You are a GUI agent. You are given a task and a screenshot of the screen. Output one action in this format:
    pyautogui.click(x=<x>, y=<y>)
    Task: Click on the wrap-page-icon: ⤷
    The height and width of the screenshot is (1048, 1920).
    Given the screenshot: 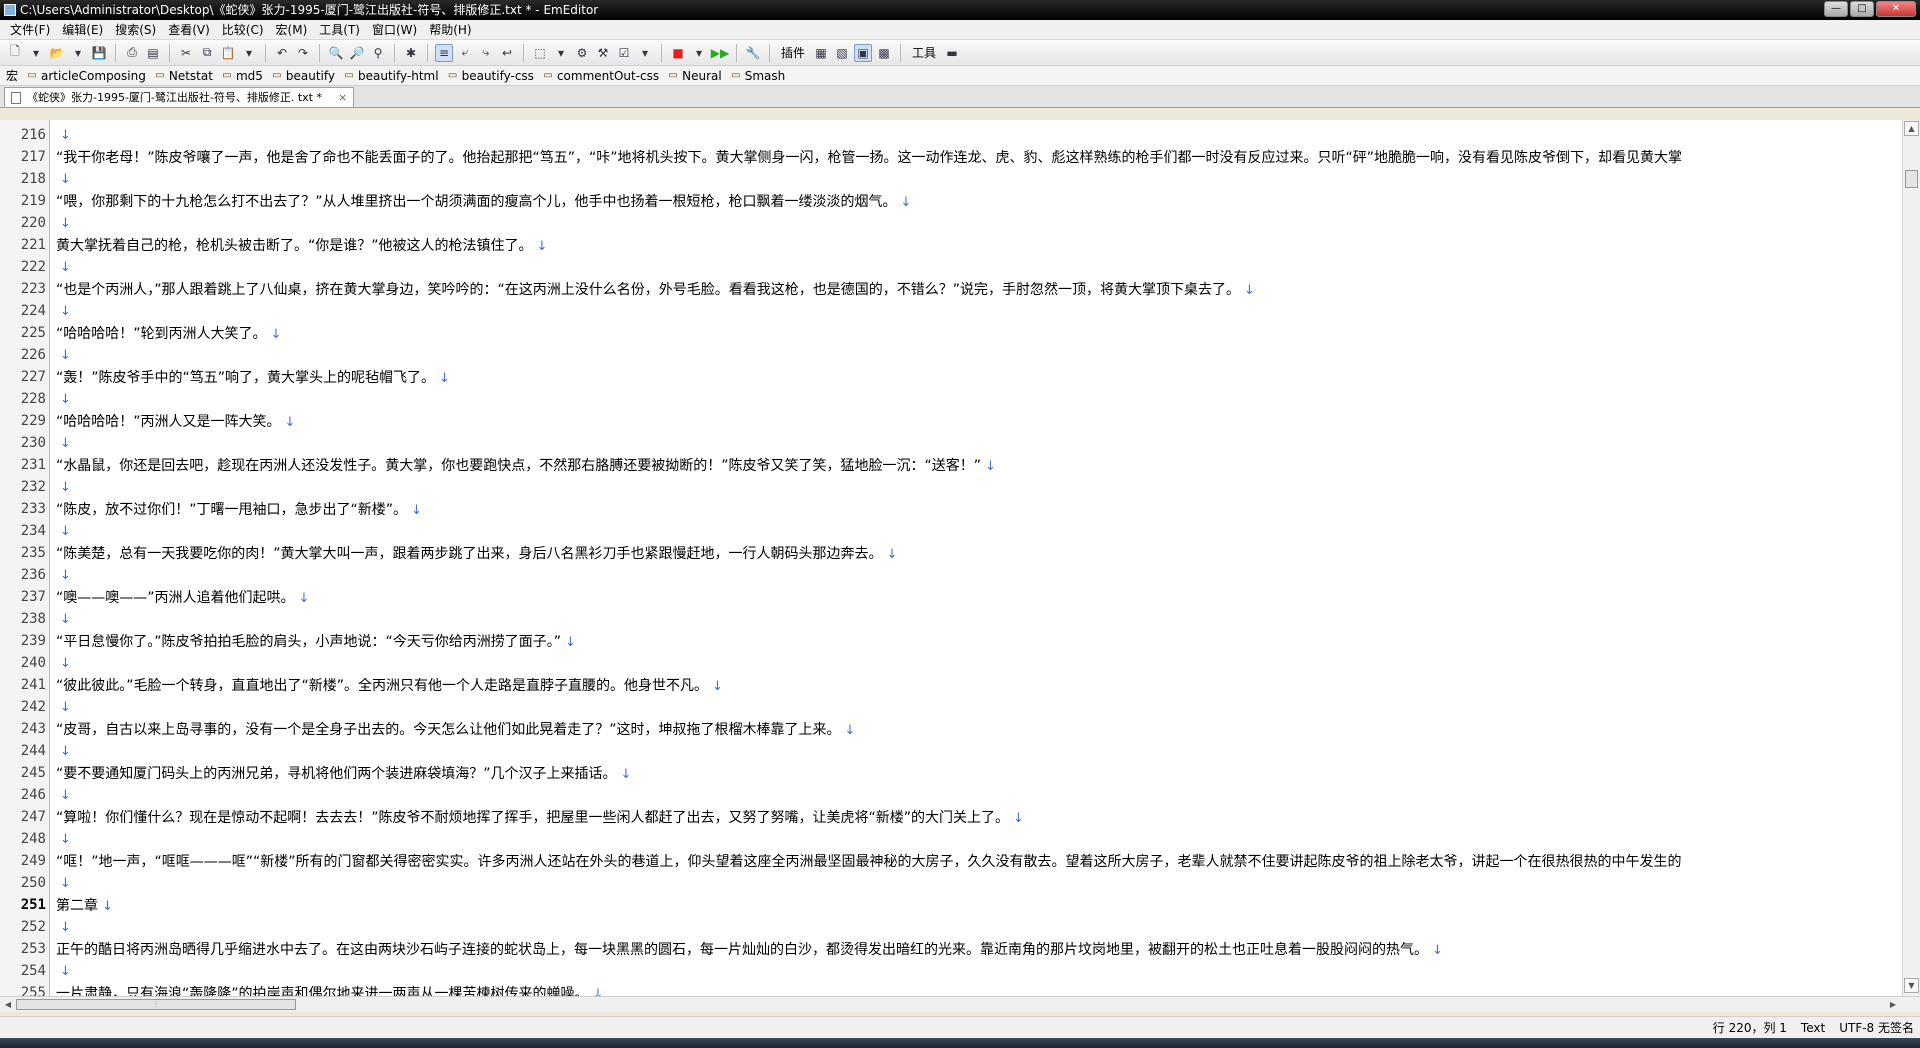 What is the action you would take?
    pyautogui.click(x=486, y=53)
    